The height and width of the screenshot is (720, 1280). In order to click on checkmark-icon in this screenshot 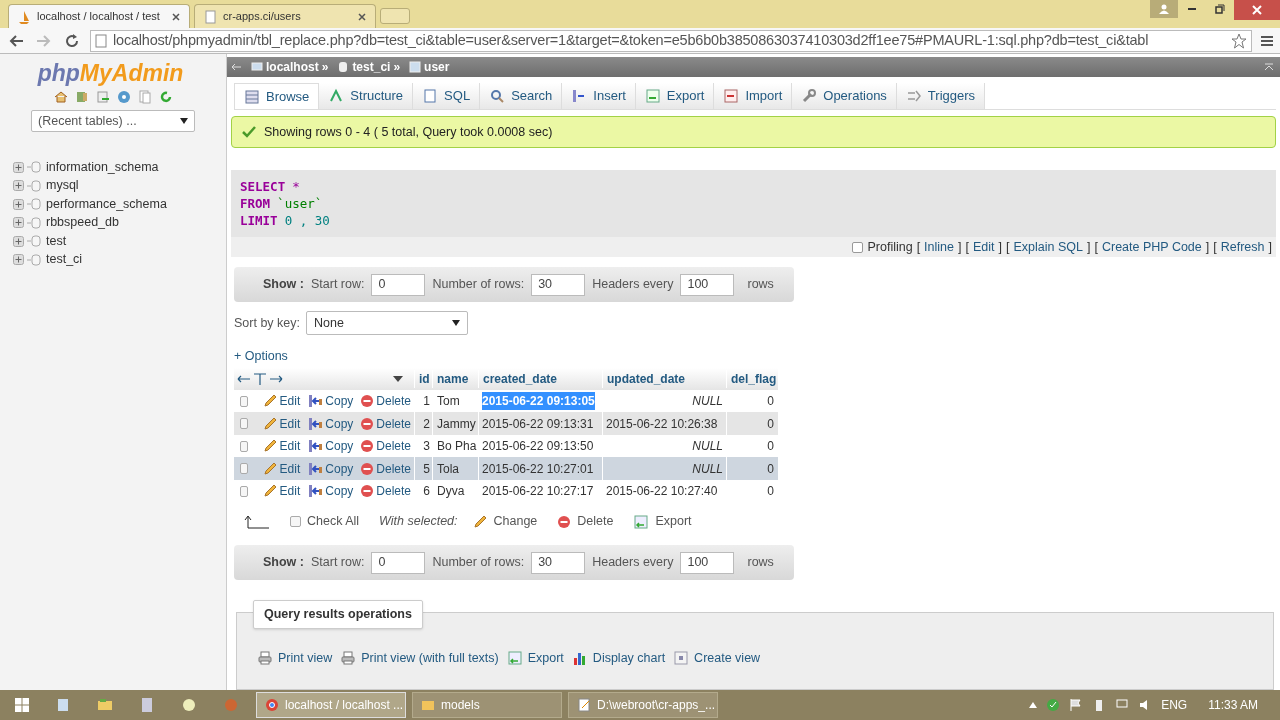, I will do `click(249, 132)`.